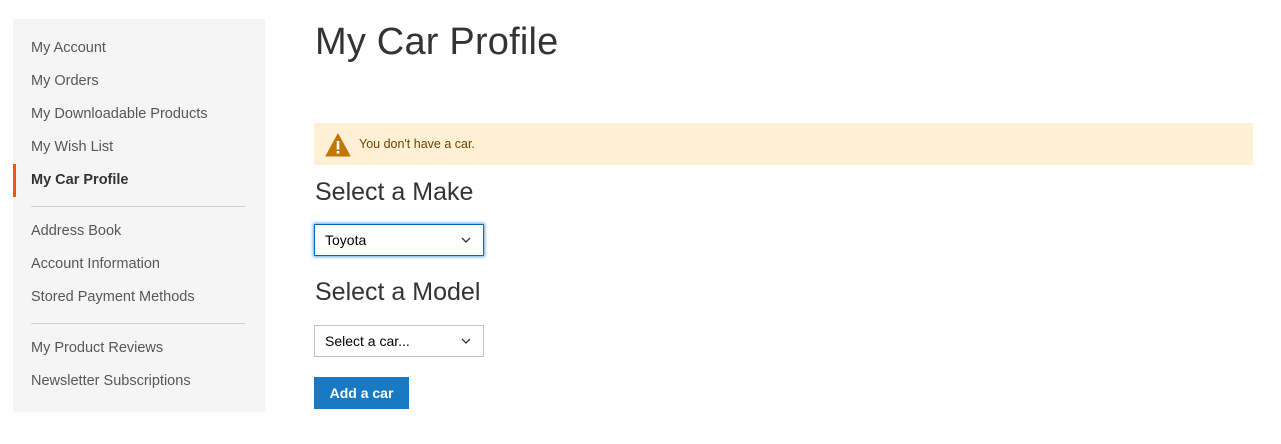  Describe the element at coordinates (139, 264) in the screenshot. I see `sidebar-item-account-information: Account Information` at that location.